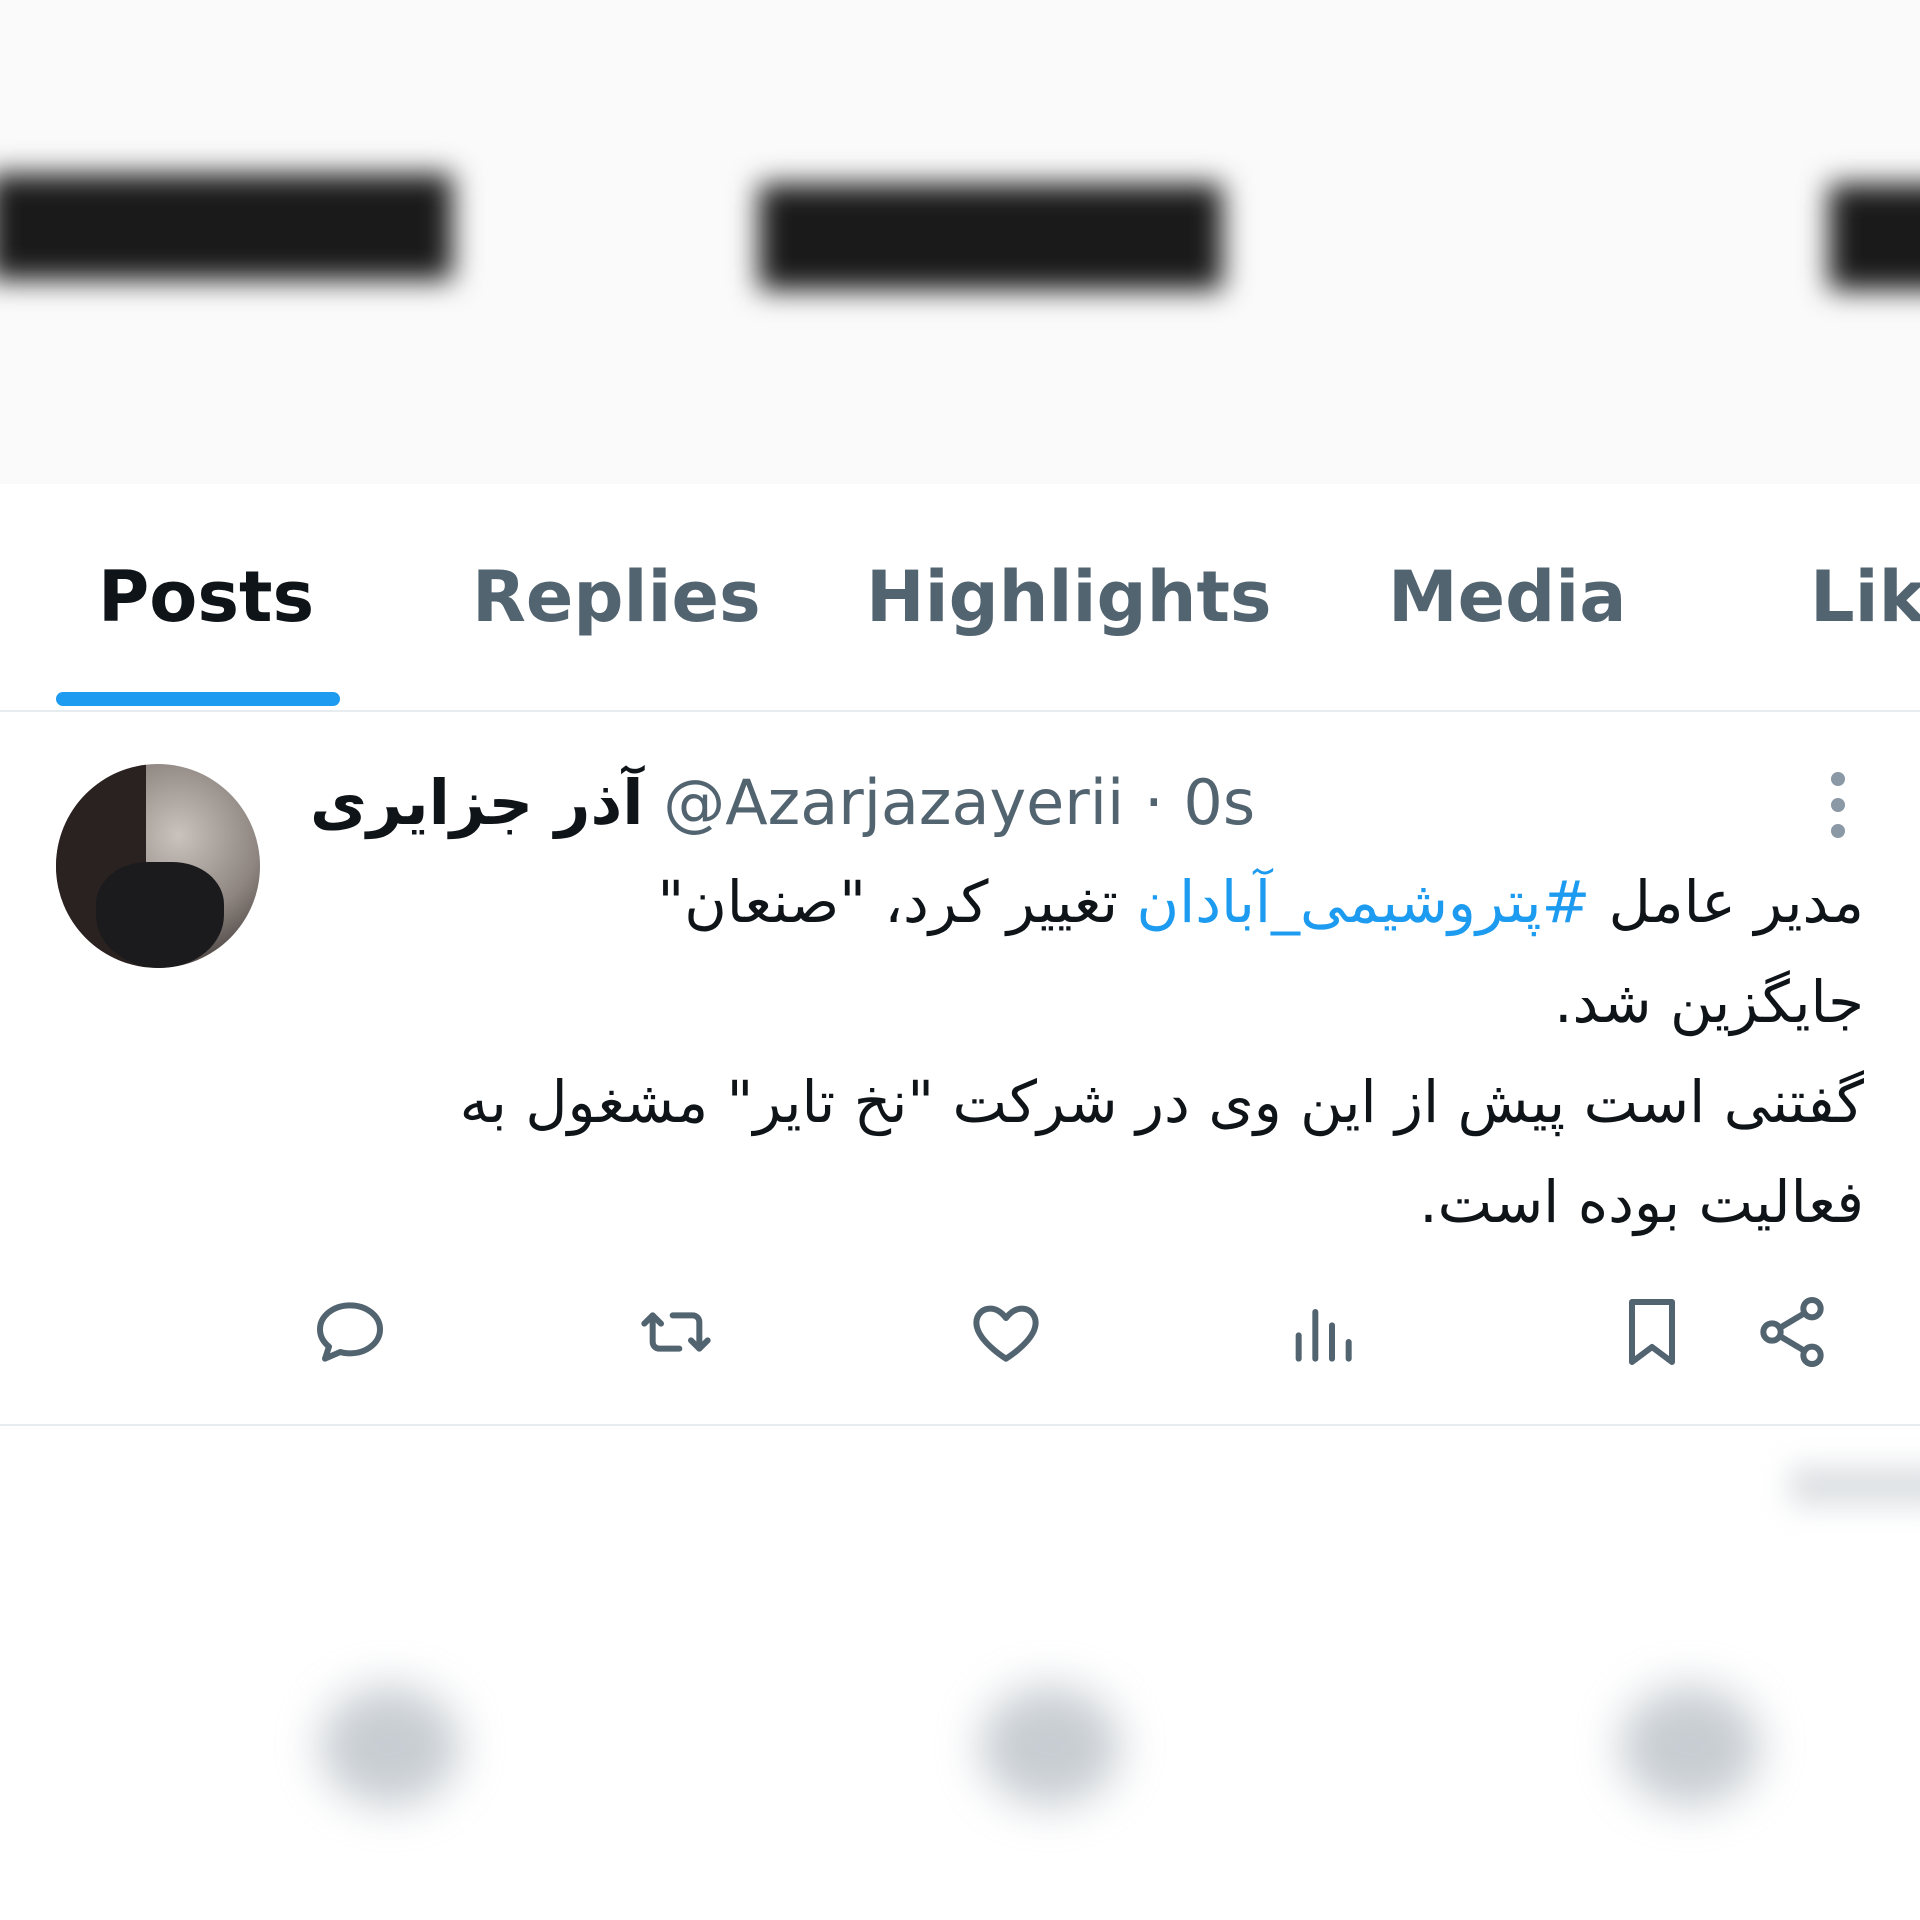 The width and height of the screenshot is (1920, 1920). I want to click on display-name: آذر جزایری, so click(477, 802).